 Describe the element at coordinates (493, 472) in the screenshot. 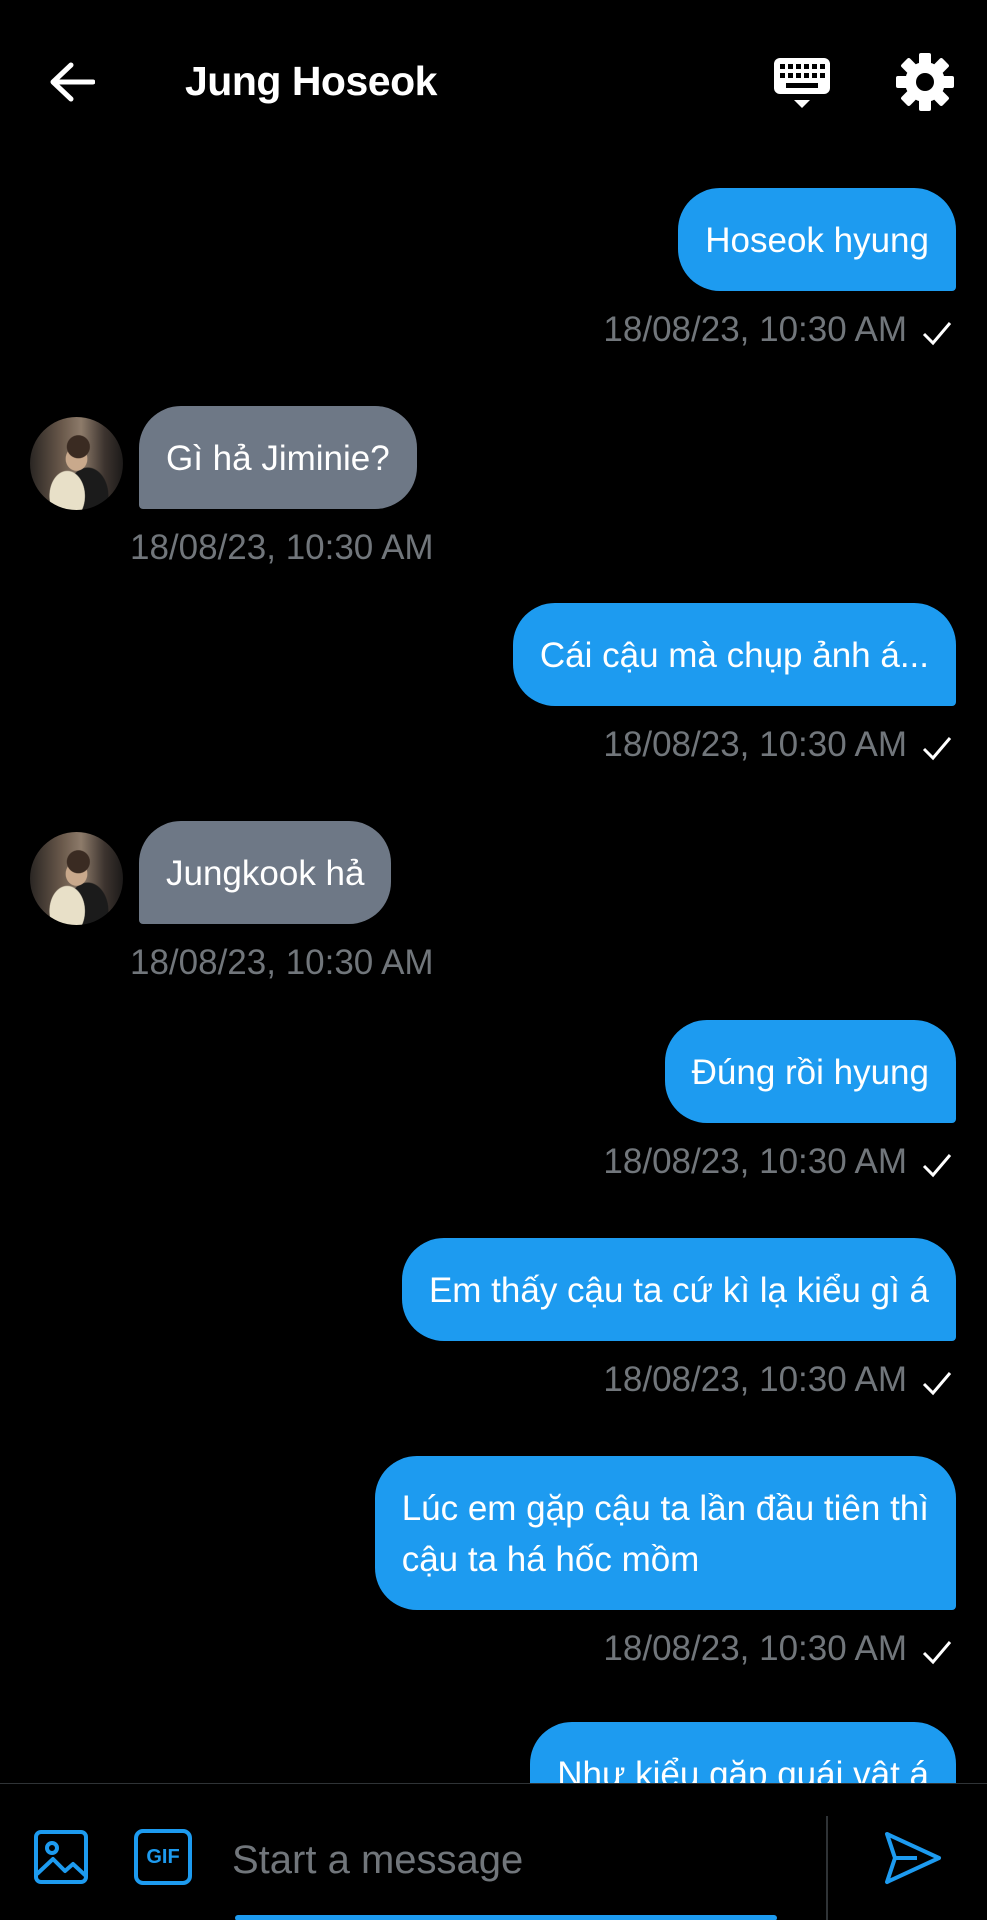

I see `list-item: Gì hả Jiminie? 18/08/23, 10:30 AM` at that location.